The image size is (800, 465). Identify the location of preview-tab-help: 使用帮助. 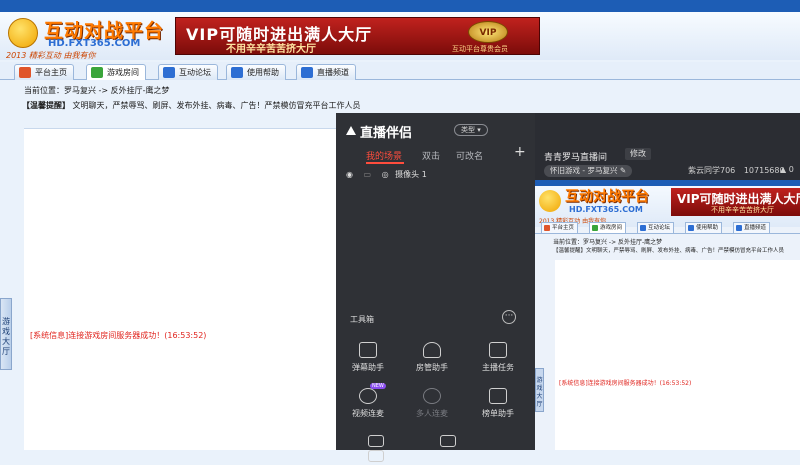
(704, 227).